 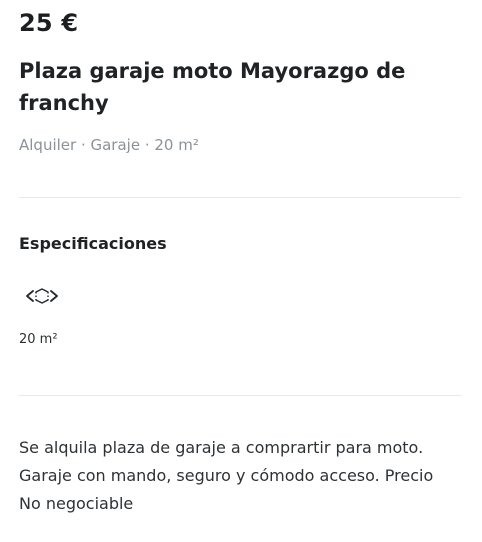 I want to click on area-size-icon, so click(x=42, y=296).